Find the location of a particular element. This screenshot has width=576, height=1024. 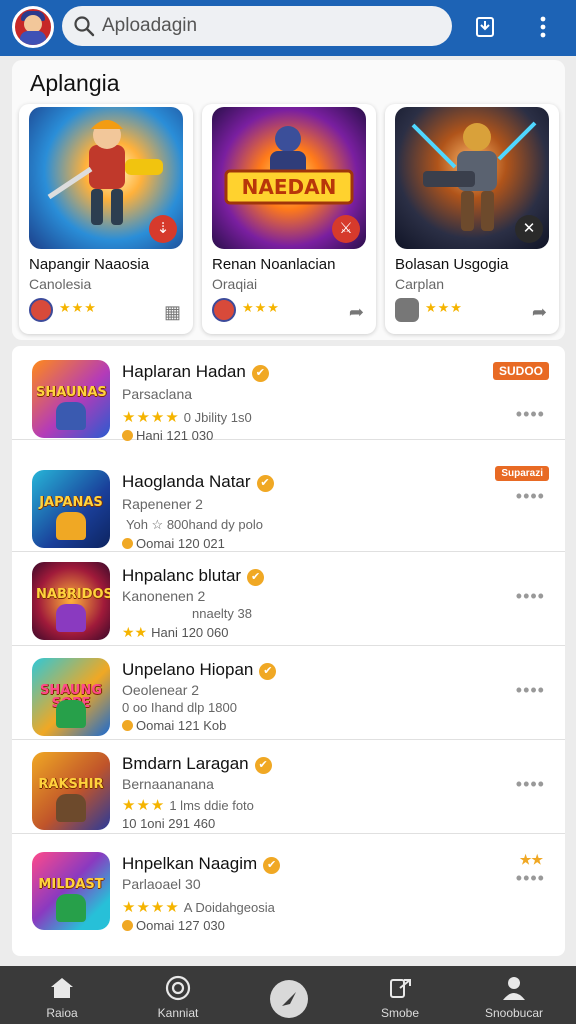

game-size: 10 1oni 291 460 is located at coordinates (169, 823).